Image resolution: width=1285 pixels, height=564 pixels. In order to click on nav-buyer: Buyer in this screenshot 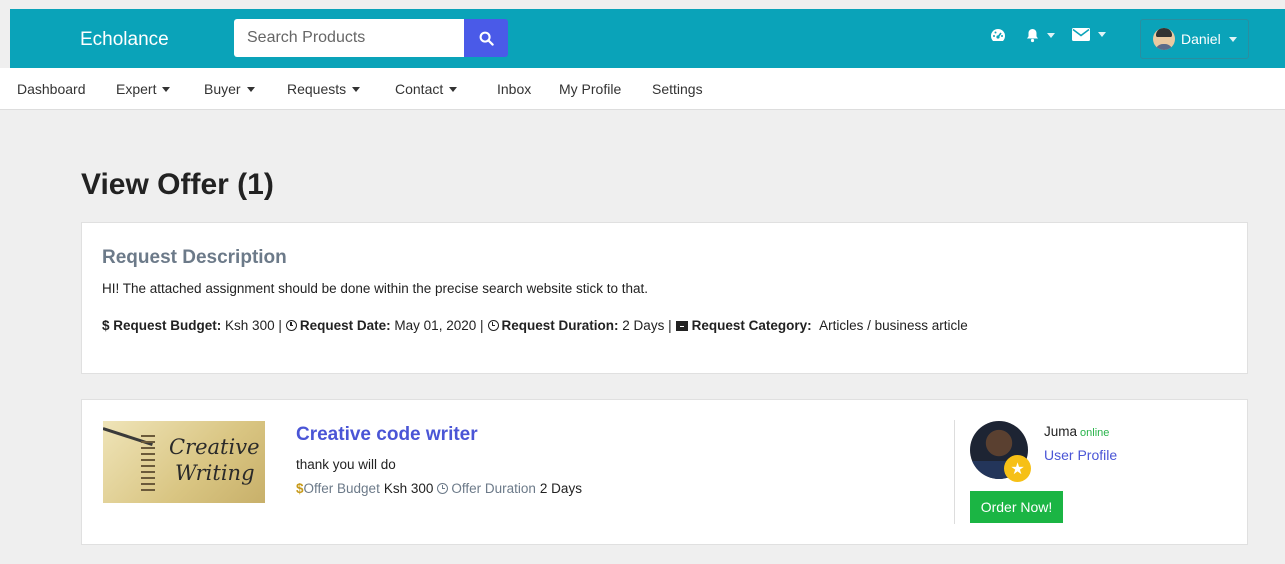, I will do `click(229, 89)`.